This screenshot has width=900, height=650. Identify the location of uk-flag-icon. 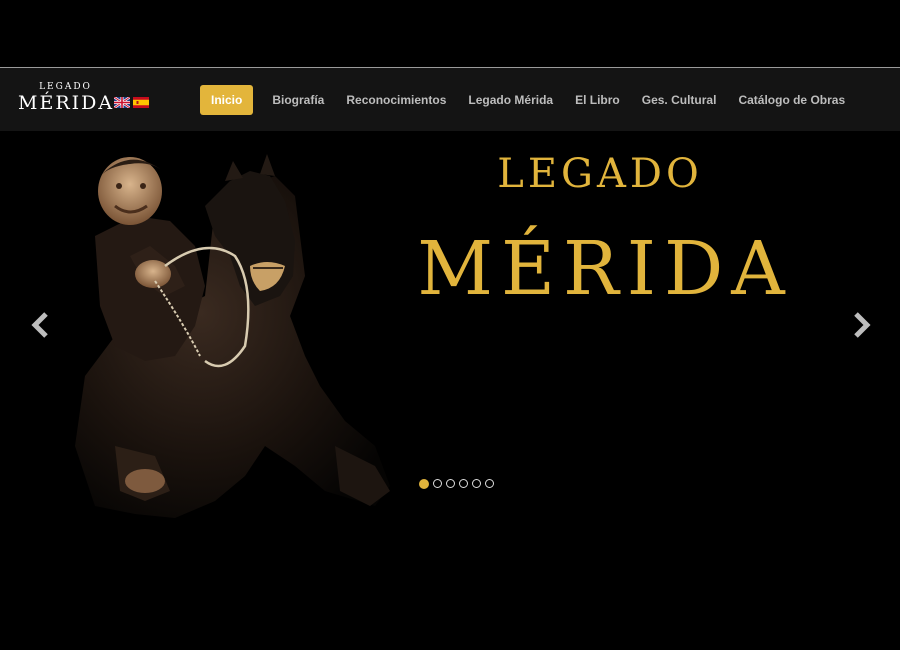
(122, 102).